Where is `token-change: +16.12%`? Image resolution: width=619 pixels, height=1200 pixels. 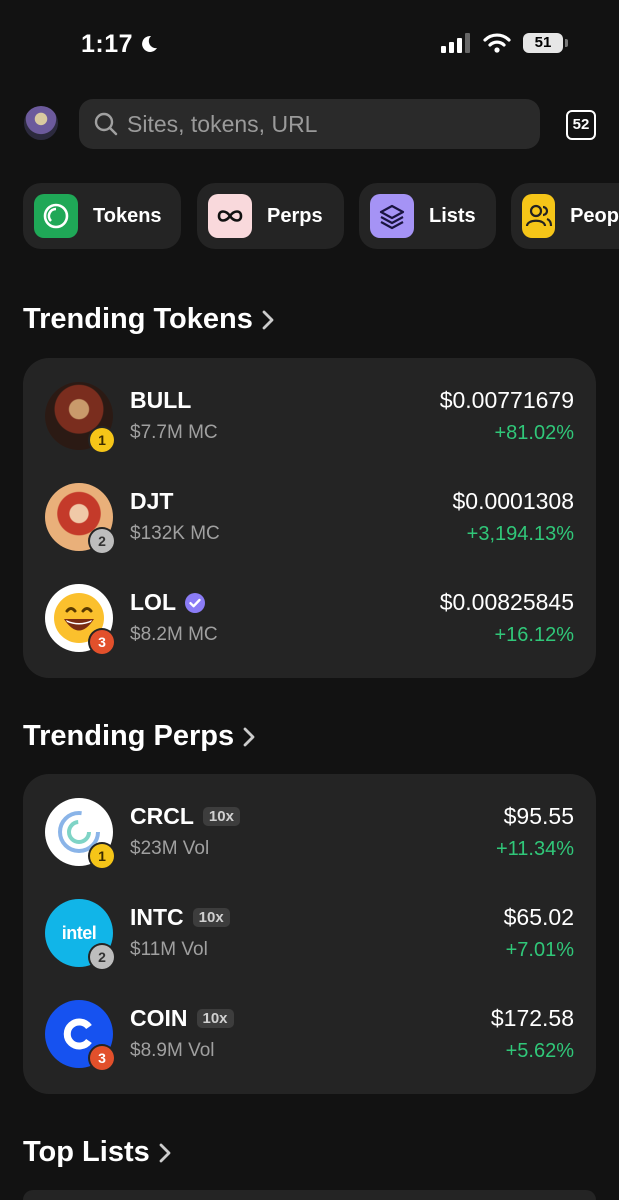 token-change: +16.12% is located at coordinates (534, 635).